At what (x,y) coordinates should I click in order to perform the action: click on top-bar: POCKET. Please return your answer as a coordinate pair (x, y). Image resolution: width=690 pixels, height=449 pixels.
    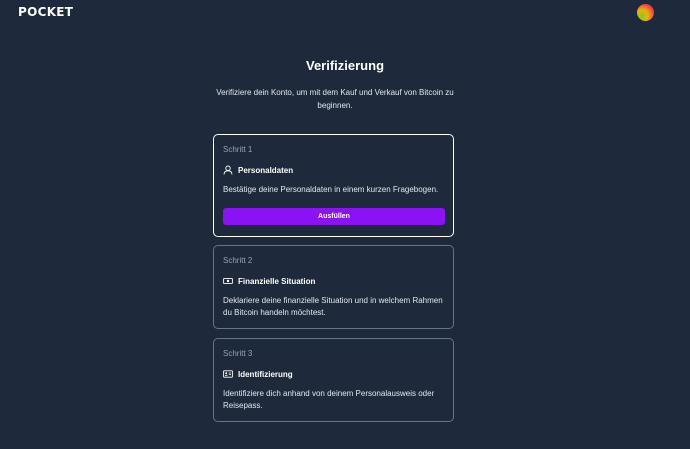
    Looking at the image, I should click on (345, 13).